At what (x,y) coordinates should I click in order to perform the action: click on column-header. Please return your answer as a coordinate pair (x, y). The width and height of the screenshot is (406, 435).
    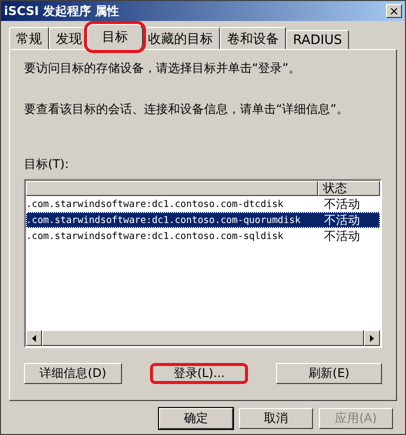
    Looking at the image, I should click on (172, 188).